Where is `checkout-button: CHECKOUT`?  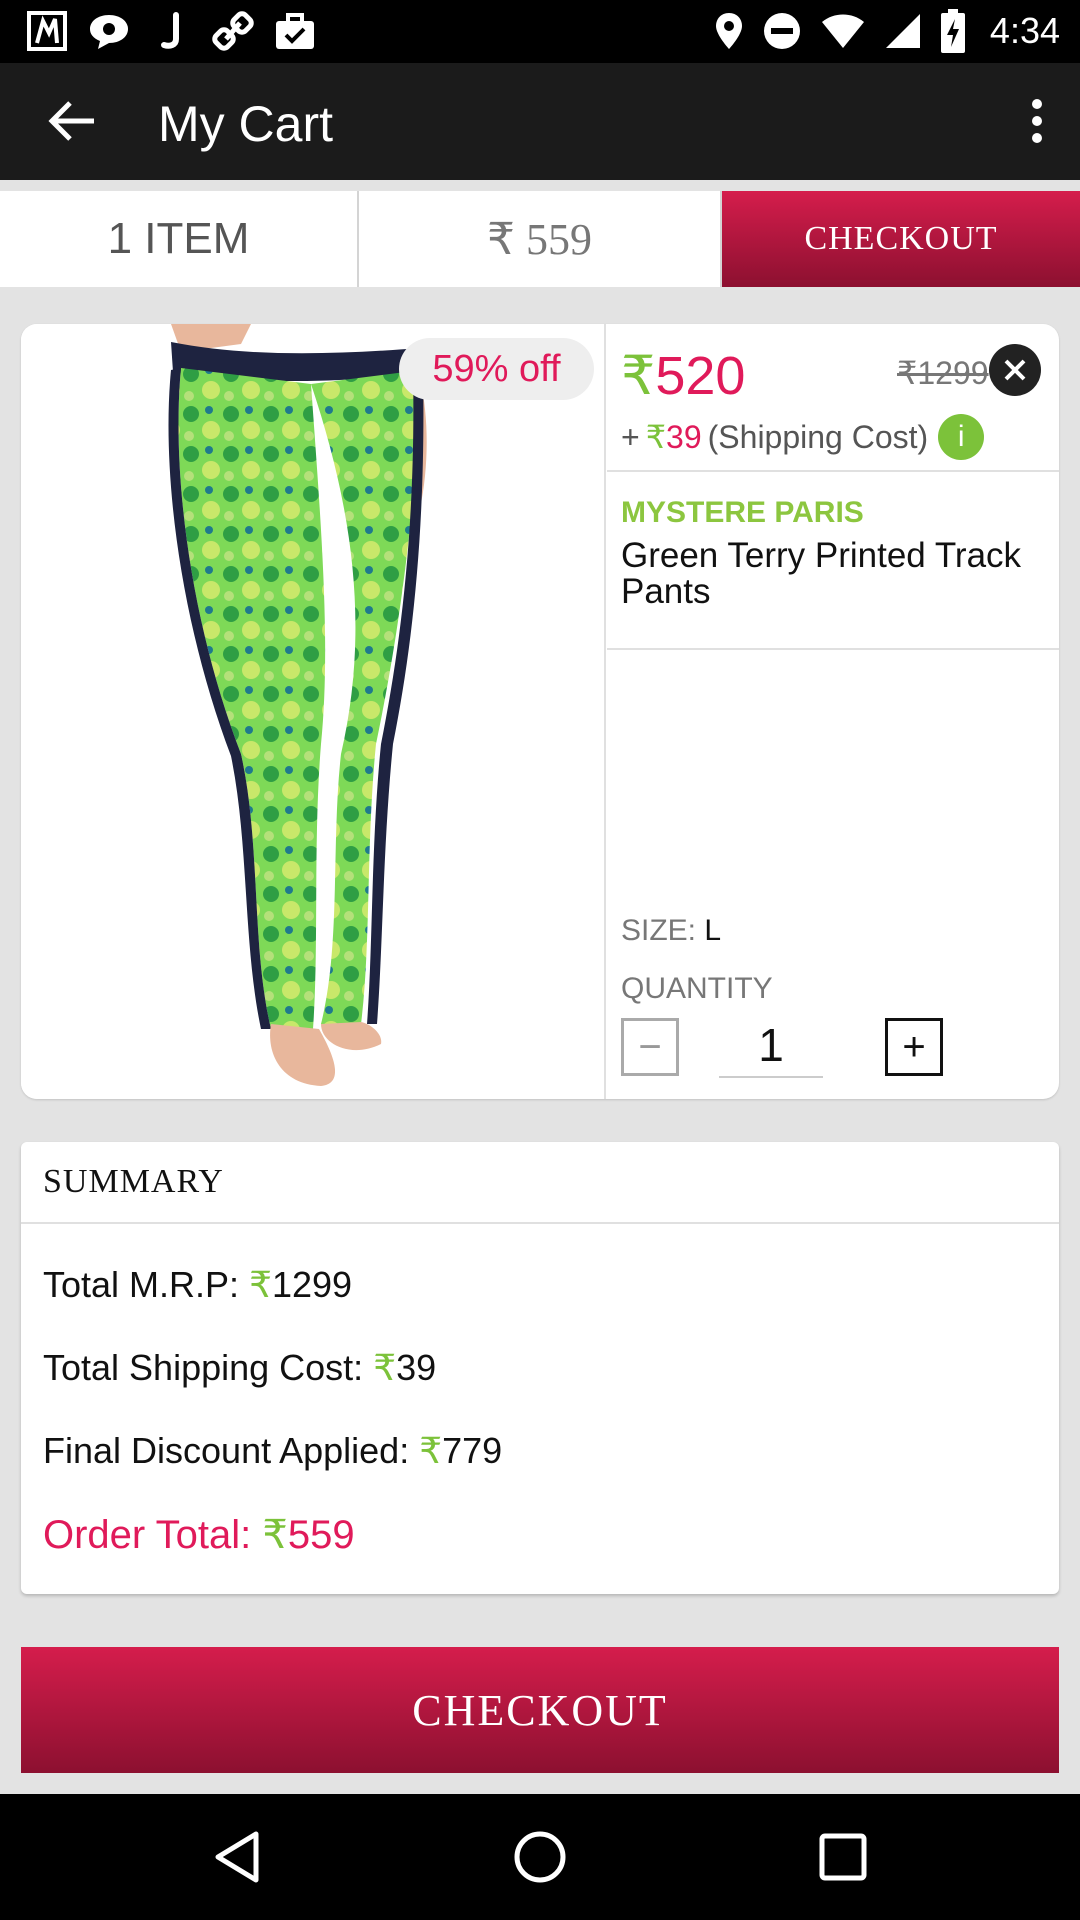
checkout-button: CHECKOUT is located at coordinates (540, 1710).